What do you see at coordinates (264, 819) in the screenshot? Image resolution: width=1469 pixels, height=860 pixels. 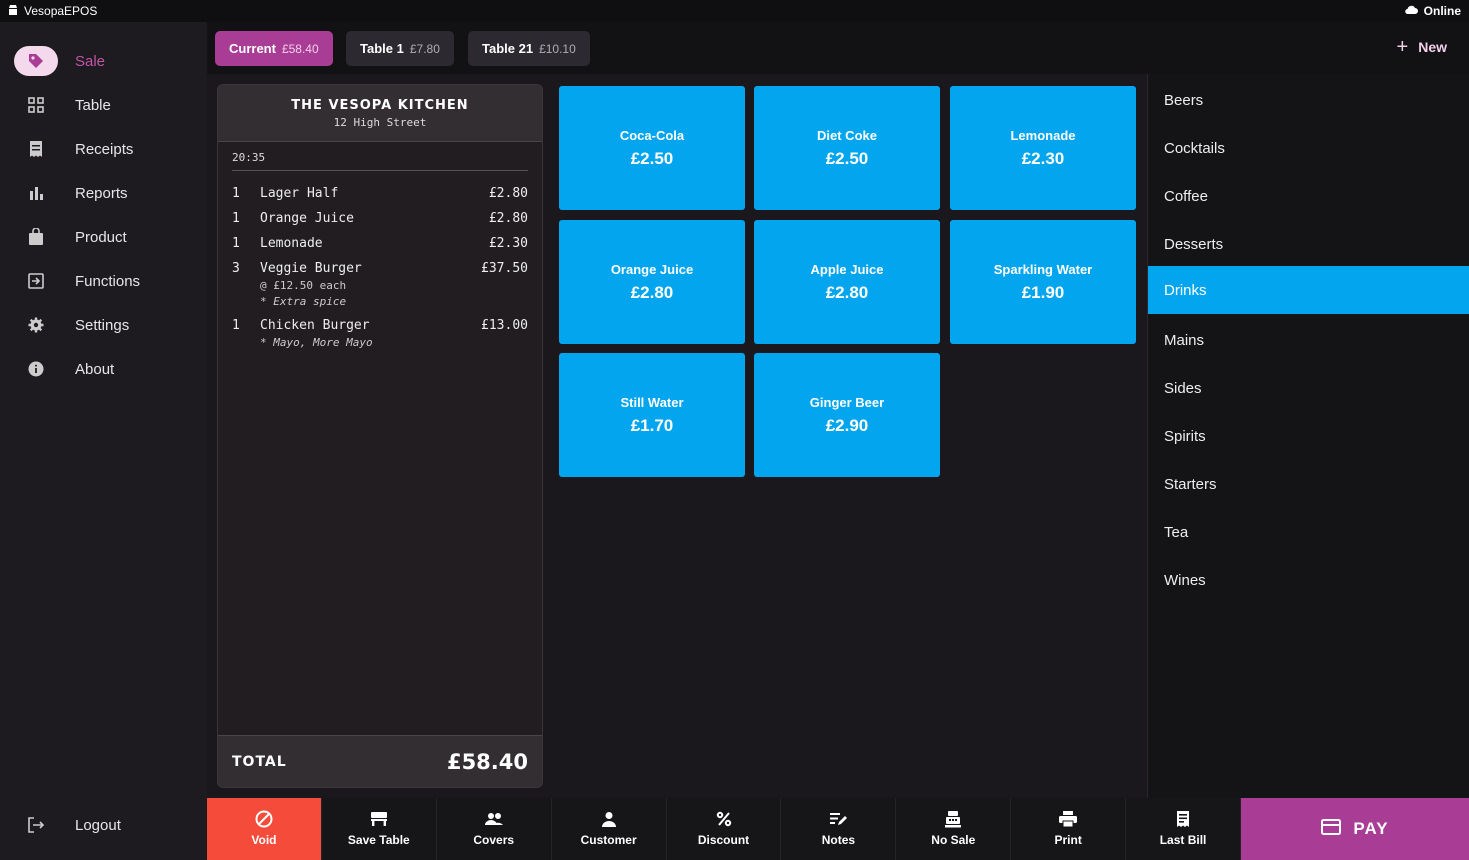 I see `void-icon` at bounding box center [264, 819].